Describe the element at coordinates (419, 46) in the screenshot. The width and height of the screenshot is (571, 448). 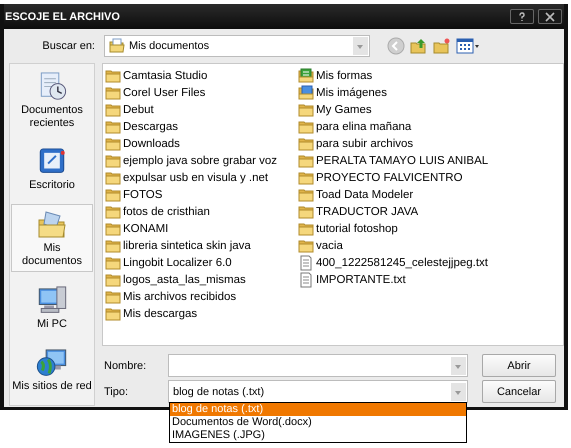
I see `up-folder-icon` at that location.